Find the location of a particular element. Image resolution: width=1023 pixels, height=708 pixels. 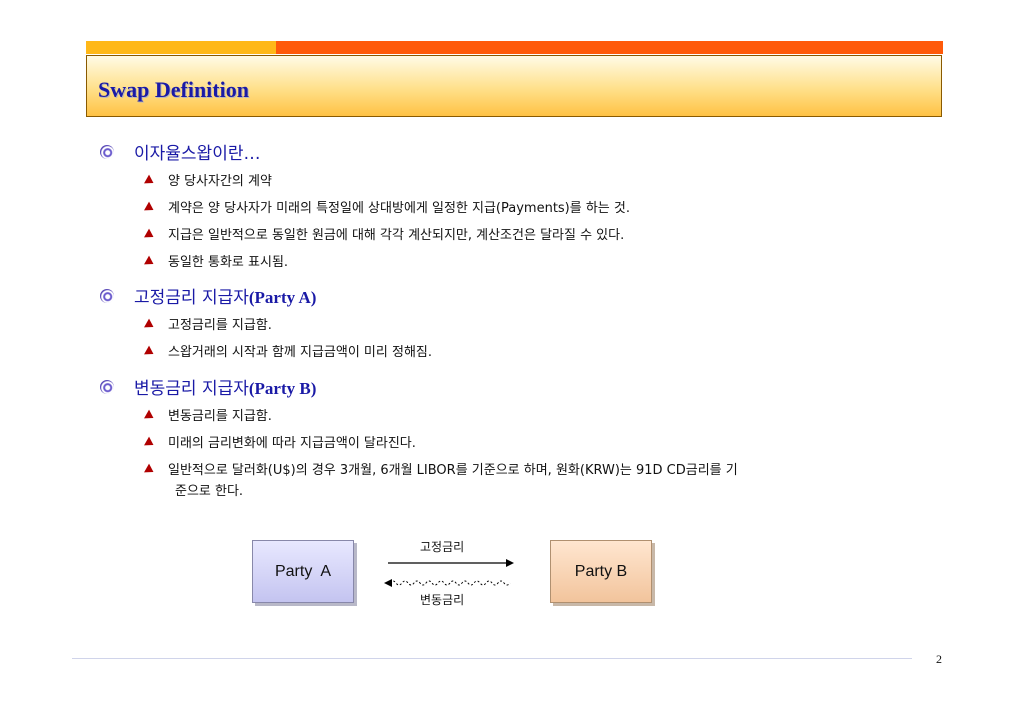

floating-rate-label: 변동금리 is located at coordinates (442, 600).